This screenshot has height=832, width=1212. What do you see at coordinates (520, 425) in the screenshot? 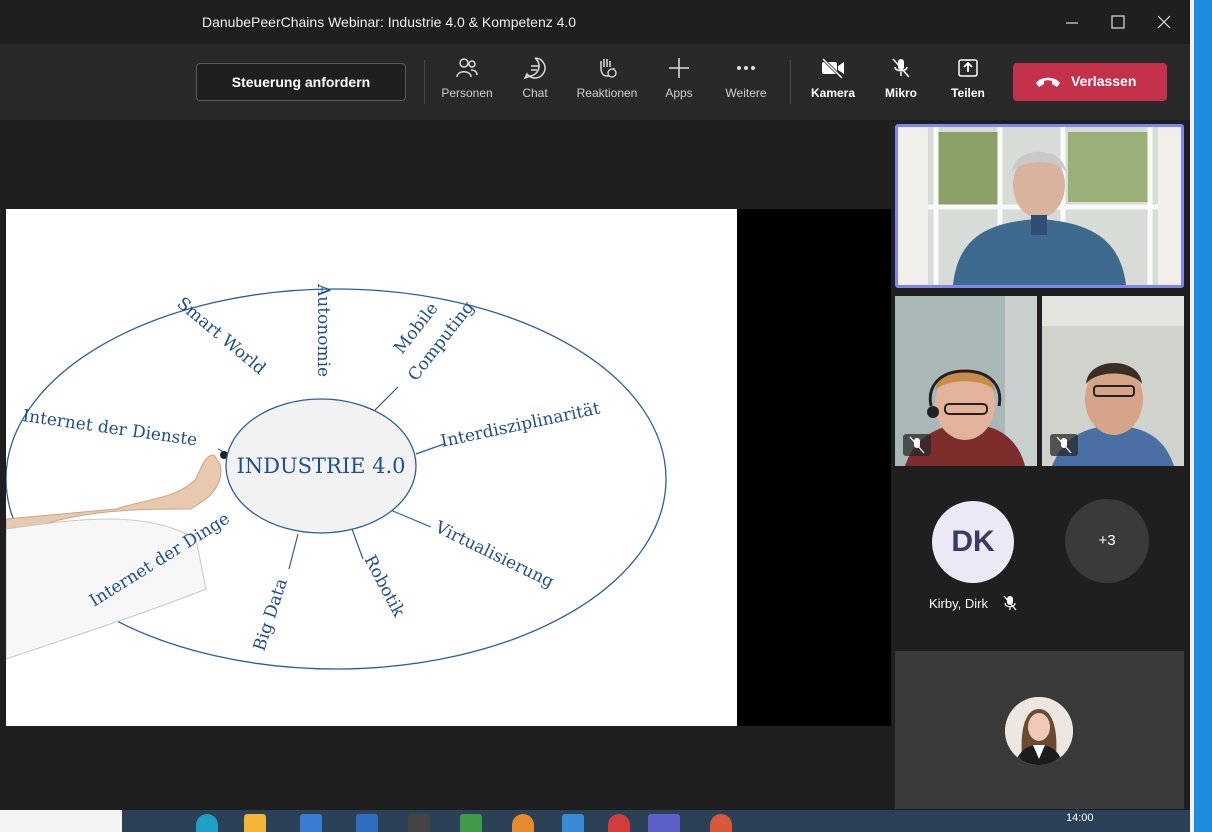
I see `spoke-interdisziplinaritaet: Interdisziplinarität` at bounding box center [520, 425].